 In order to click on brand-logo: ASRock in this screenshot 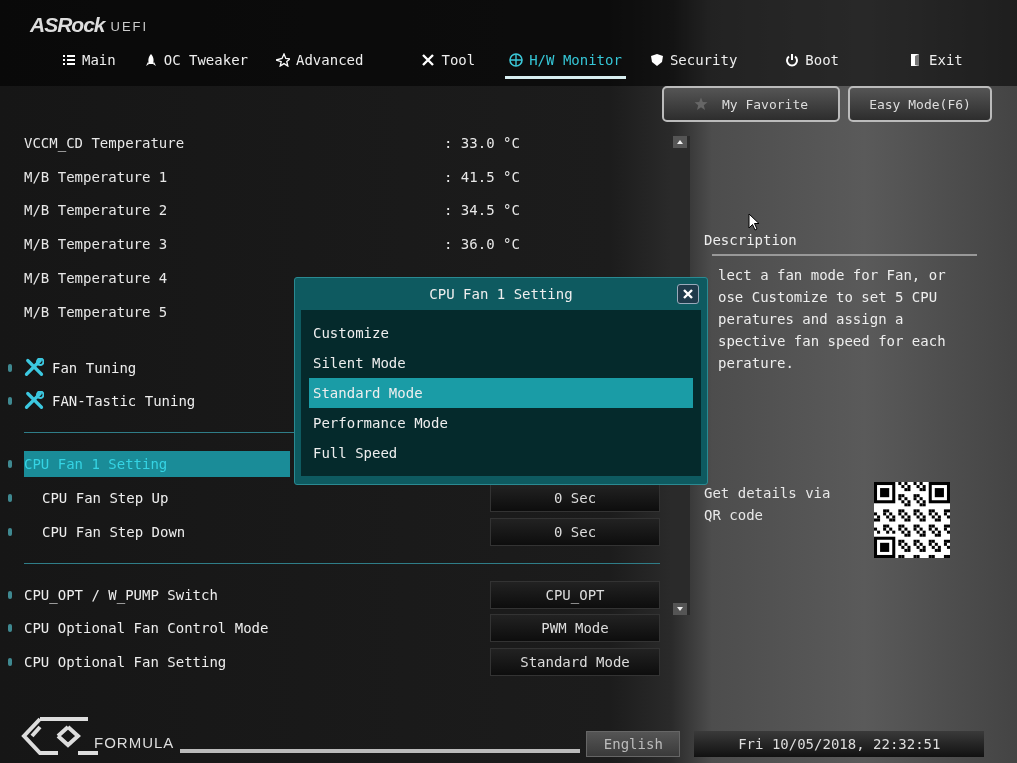, I will do `click(67, 25)`.